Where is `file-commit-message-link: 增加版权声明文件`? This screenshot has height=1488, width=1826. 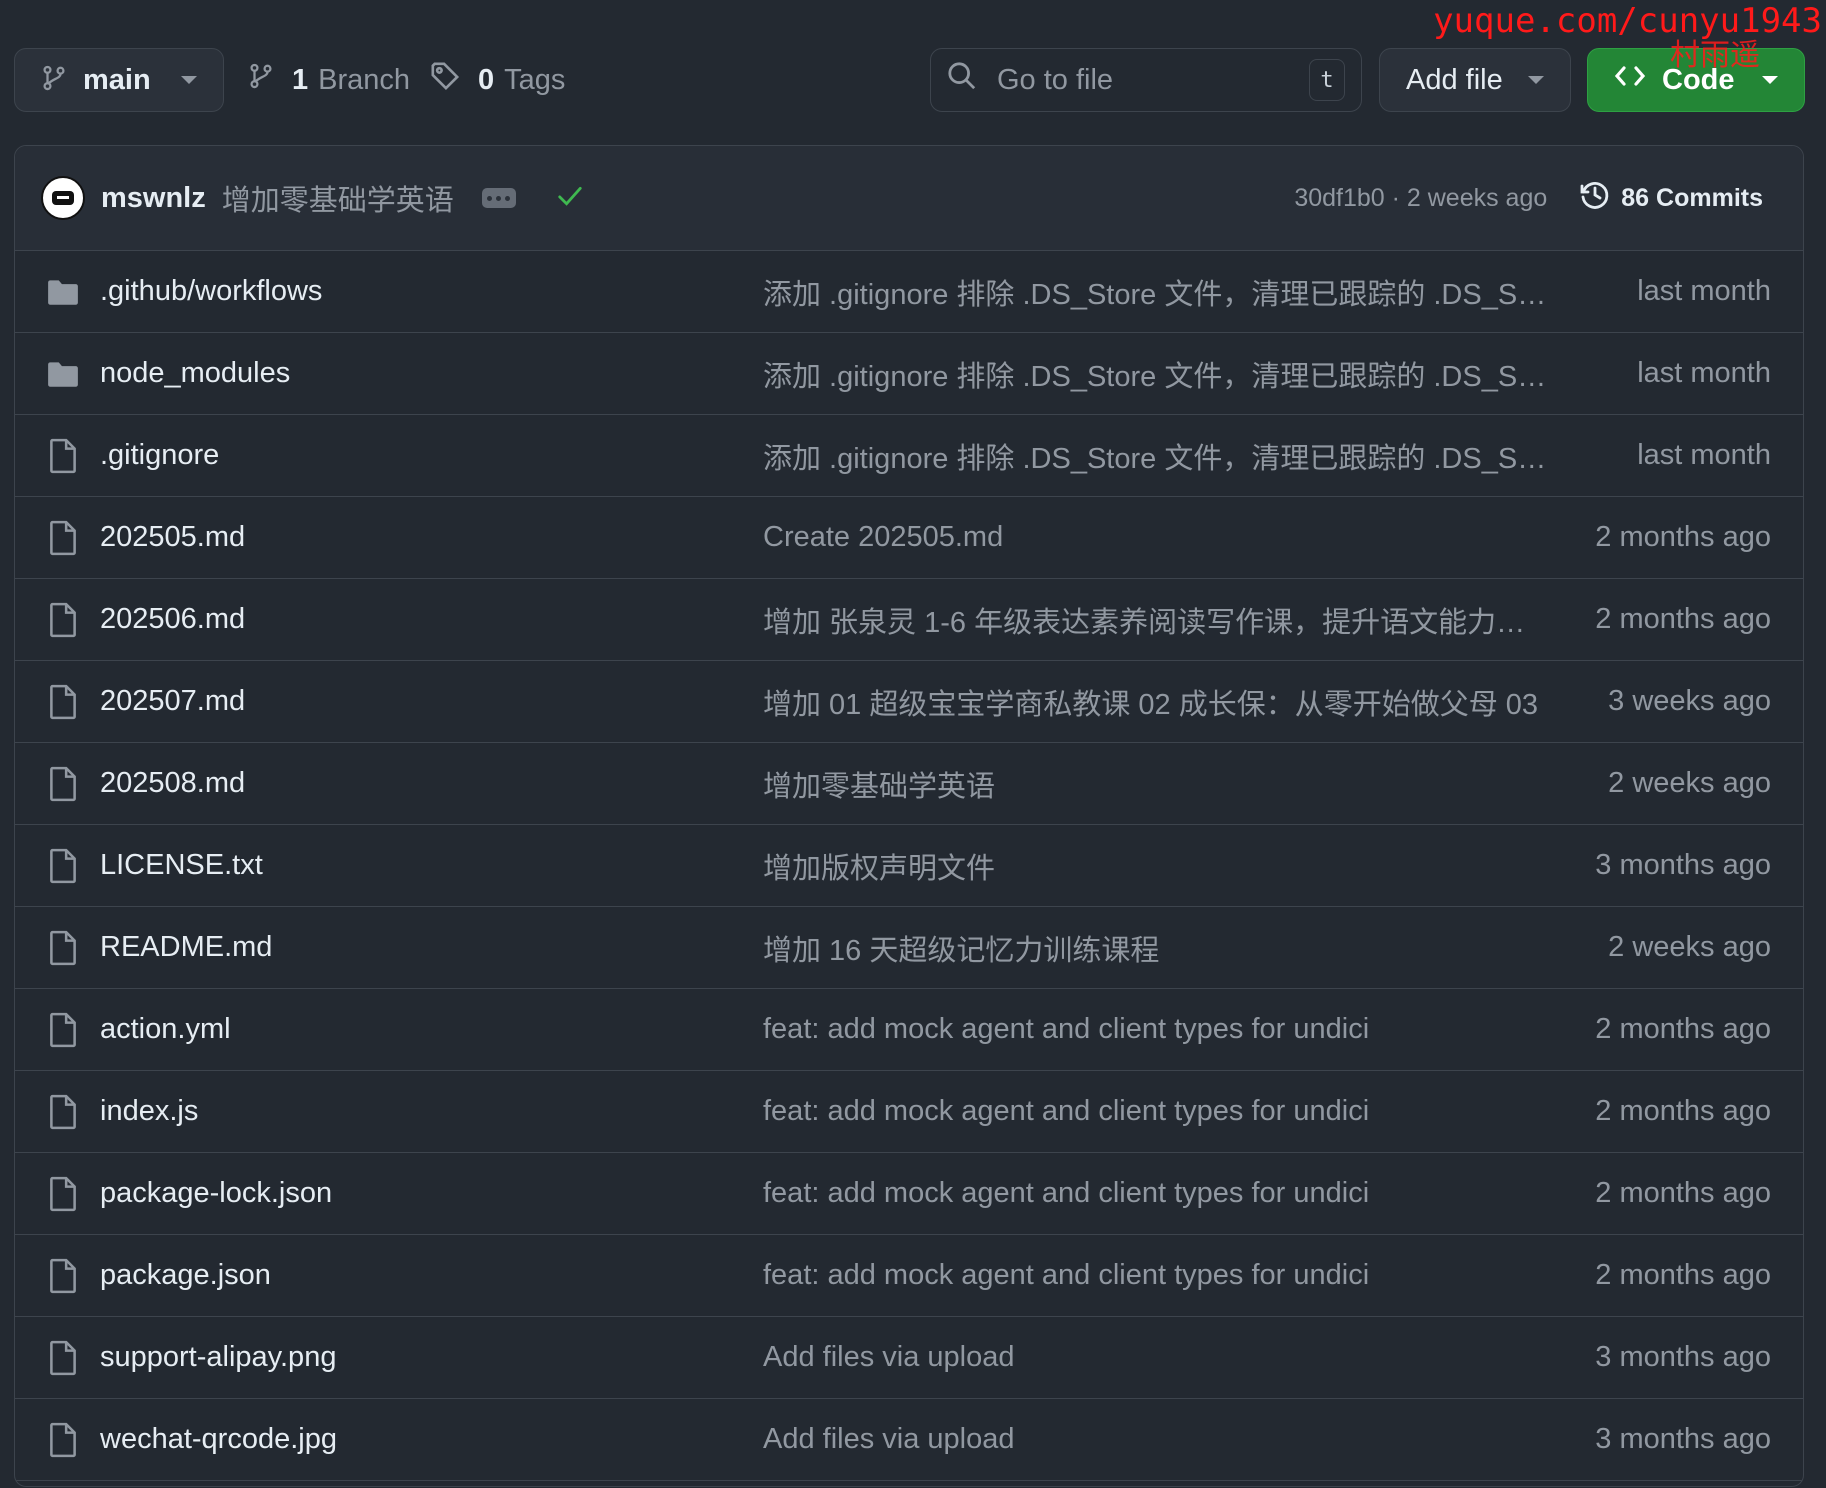
file-commit-message-link: 增加版权声明文件 is located at coordinates (1158, 866).